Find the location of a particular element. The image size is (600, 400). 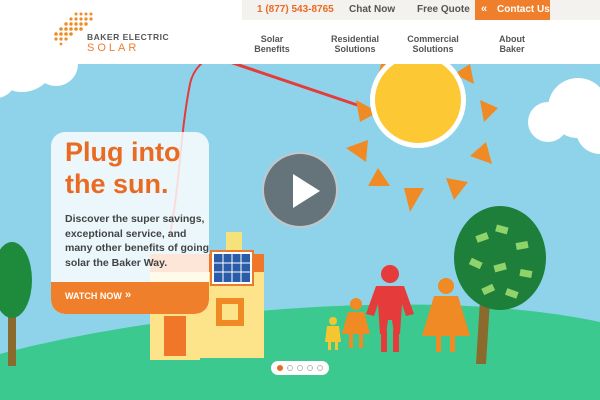

play-icon is located at coordinates (306, 191).